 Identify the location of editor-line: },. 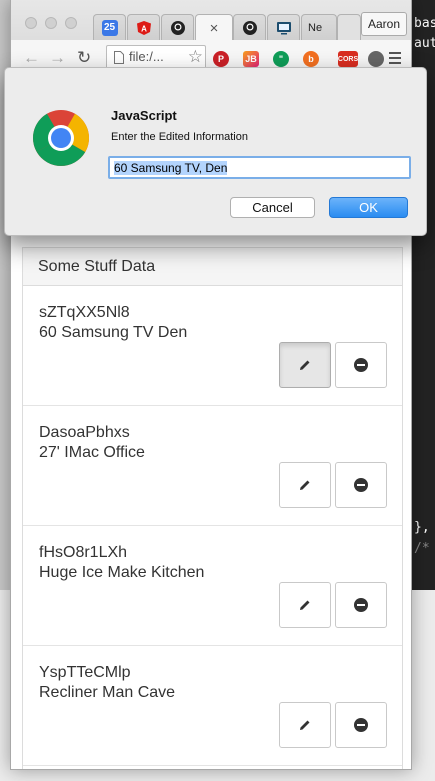
(422, 527).